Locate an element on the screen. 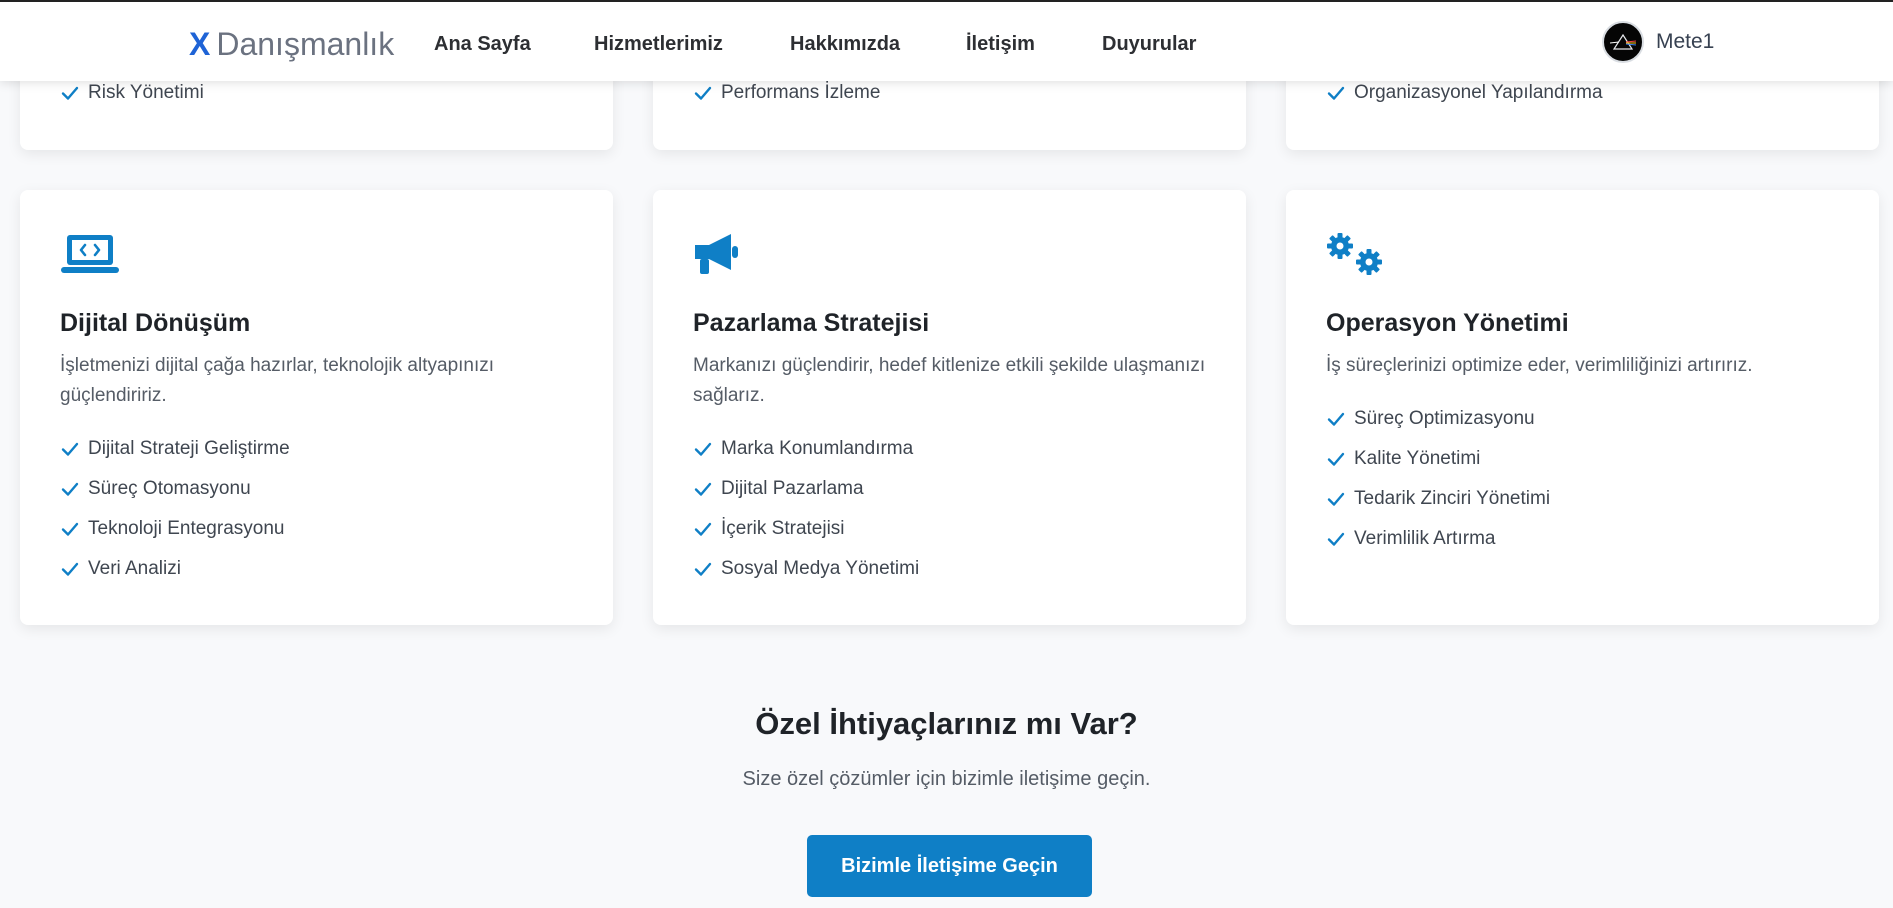  feature-item: Performans İzleme is located at coordinates (786, 93).